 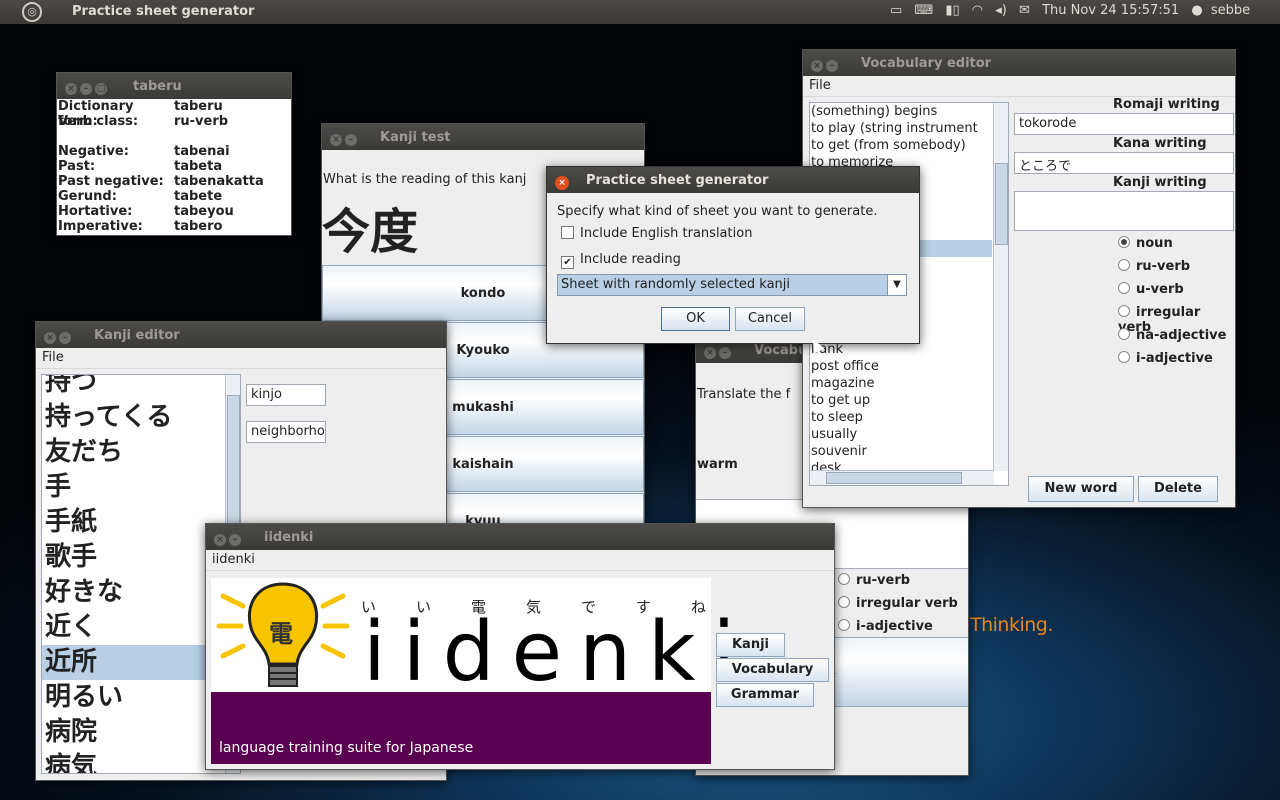 I want to click on form-value: tabeyou, so click(x=204, y=211).